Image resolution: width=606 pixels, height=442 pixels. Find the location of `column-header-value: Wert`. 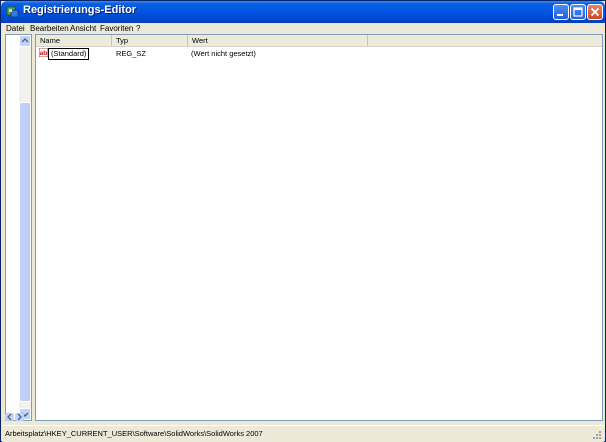

column-header-value: Wert is located at coordinates (278, 40).